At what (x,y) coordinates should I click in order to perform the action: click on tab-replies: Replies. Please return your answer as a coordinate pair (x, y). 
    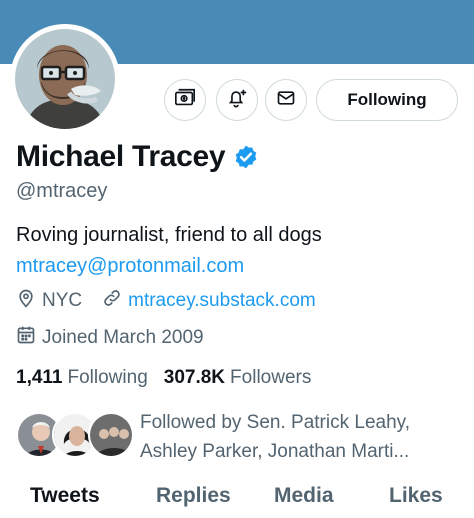
    Looking at the image, I should click on (193, 496).